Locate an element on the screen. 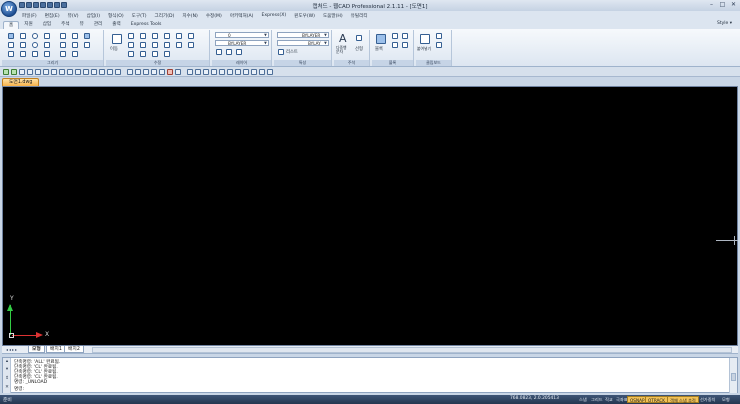 This screenshot has height=404, width=740. extend-icon is located at coordinates (167, 36).